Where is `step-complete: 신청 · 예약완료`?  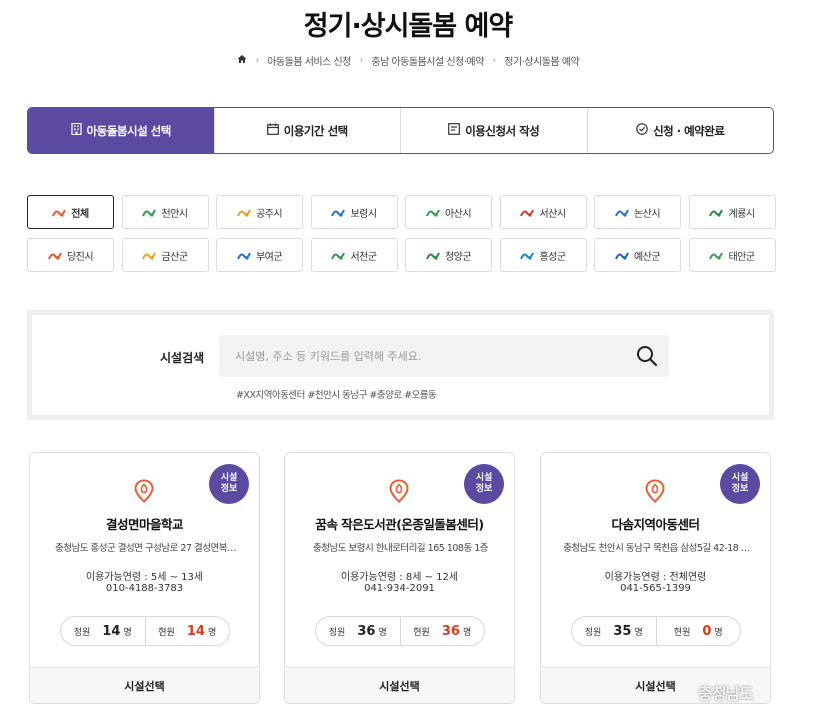 step-complete: 신청 · 예약완료 is located at coordinates (680, 130).